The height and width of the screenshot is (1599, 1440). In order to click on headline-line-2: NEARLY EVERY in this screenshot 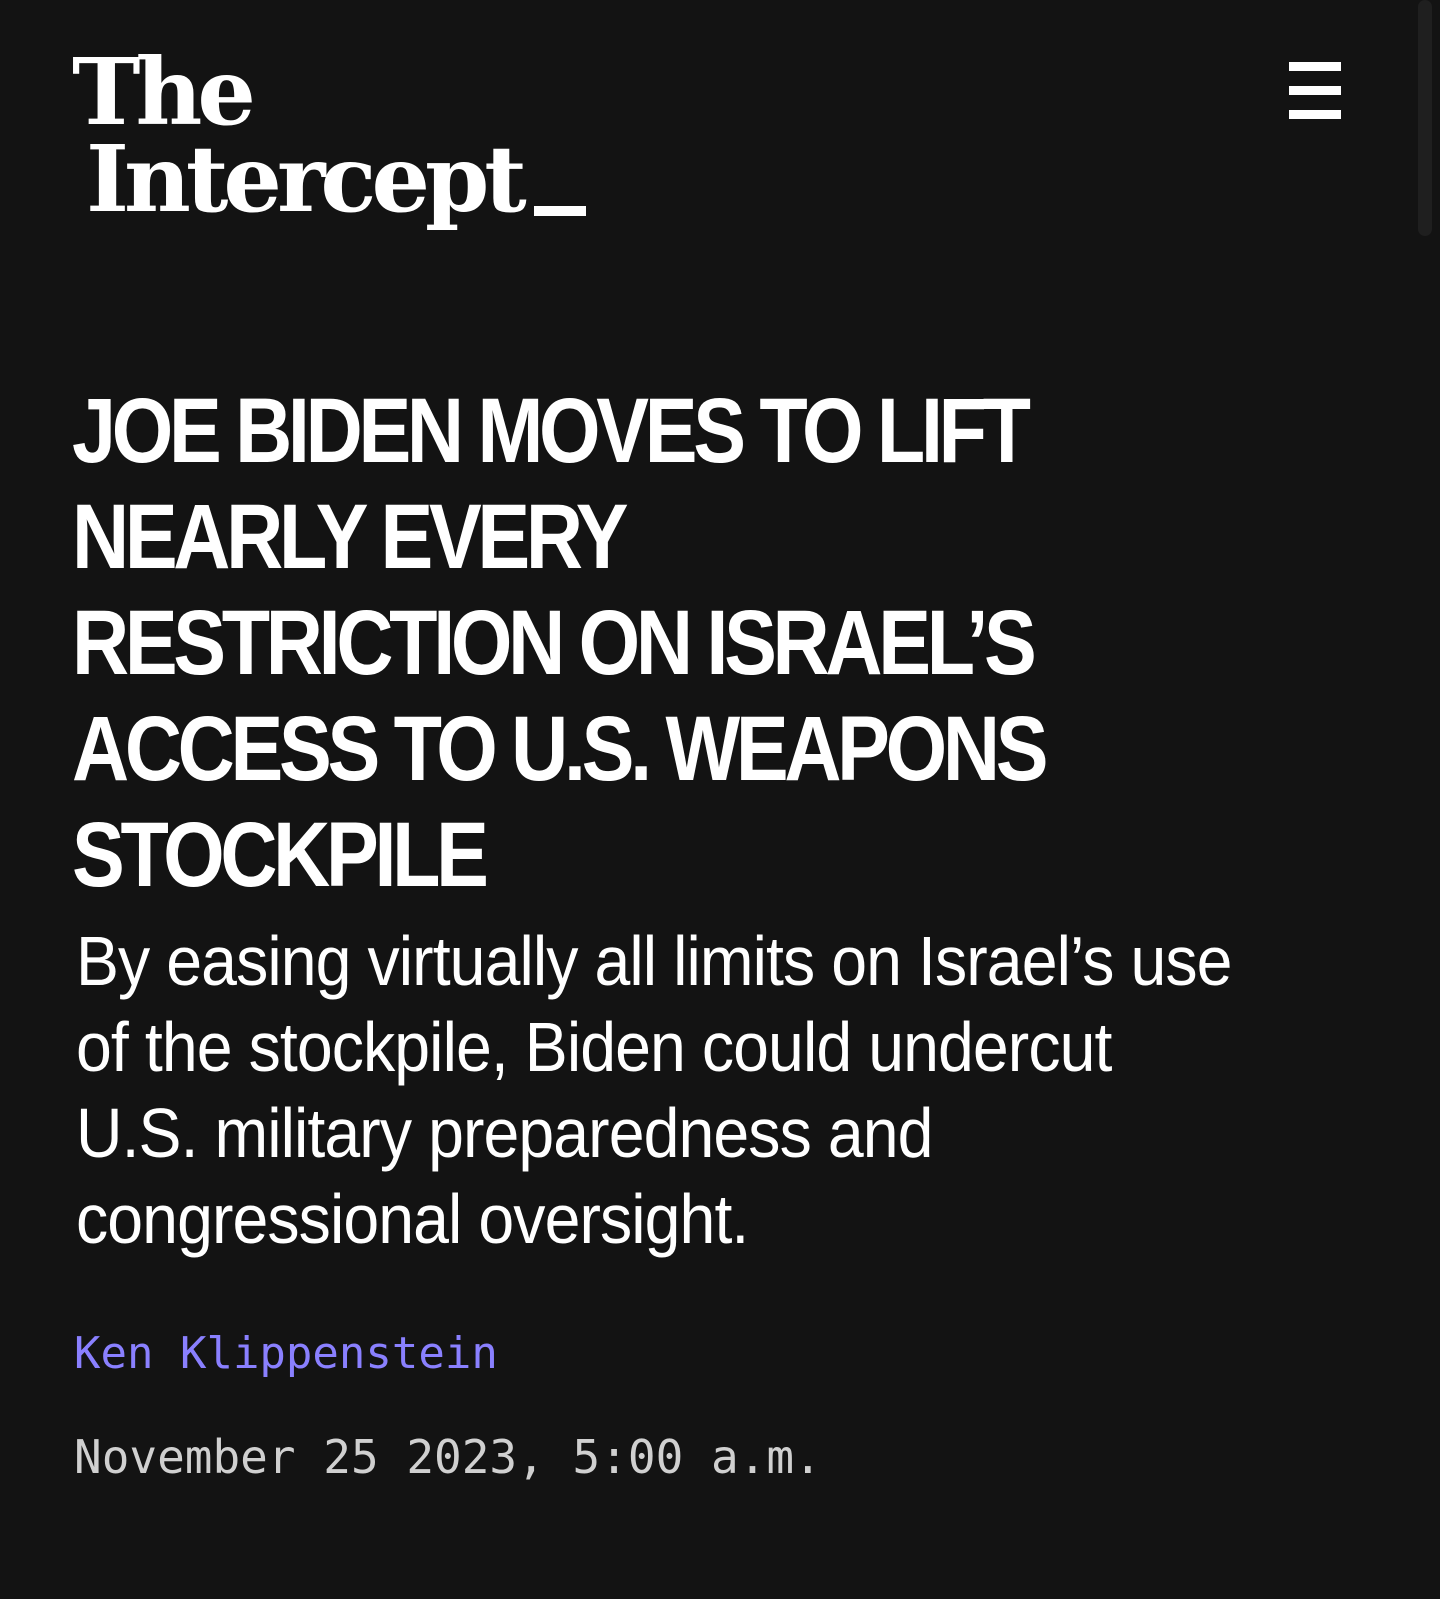, I will do `click(350, 537)`.